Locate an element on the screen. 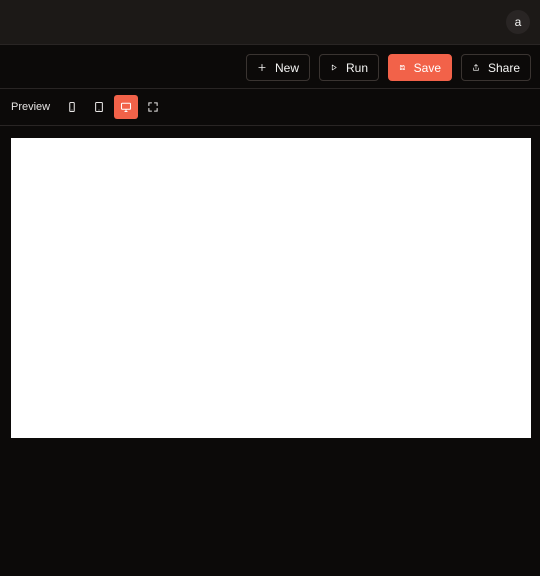 The width and height of the screenshot is (540, 576). save-button: Save is located at coordinates (420, 67).